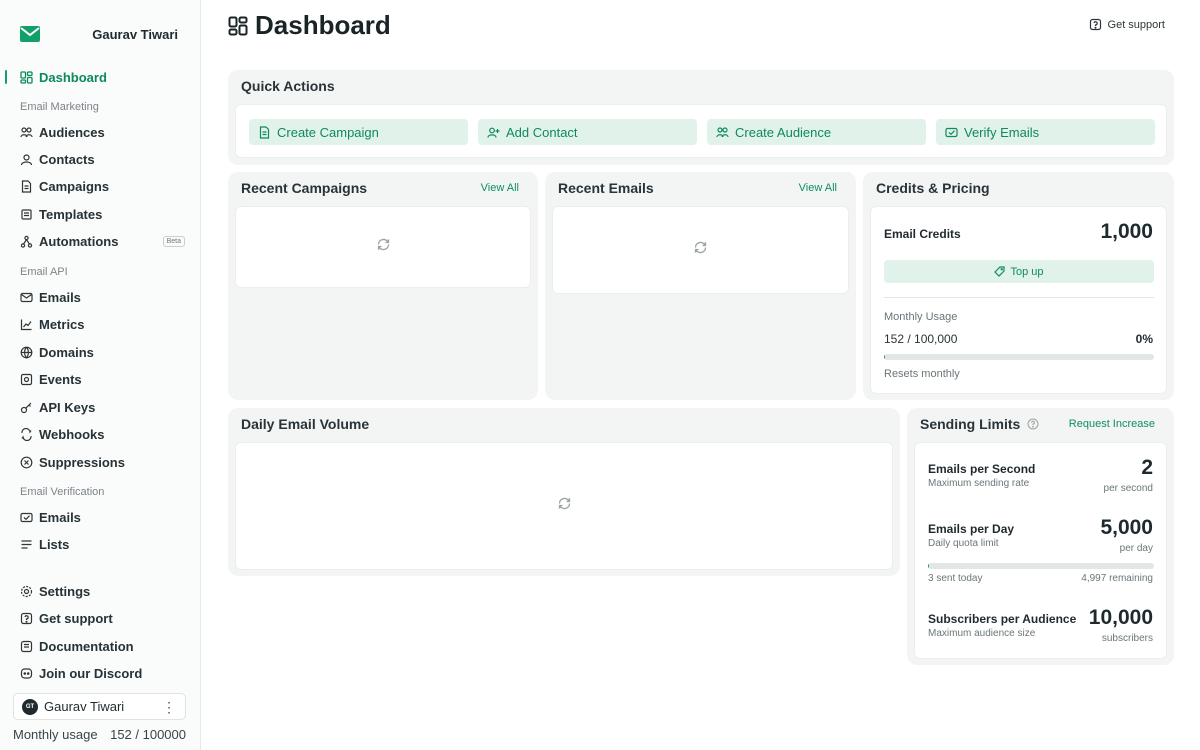  Describe the element at coordinates (1136, 548) in the screenshot. I see `per-day-unit: per day` at that location.